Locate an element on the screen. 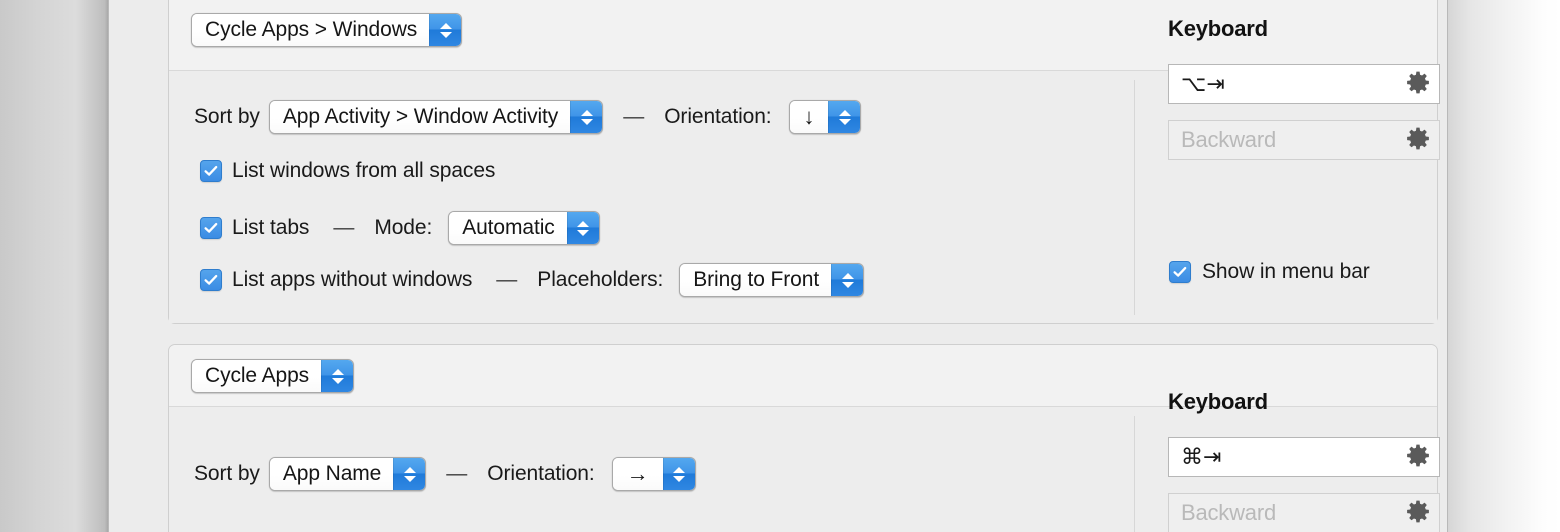 The width and height of the screenshot is (1560, 532). placeholders-popup: Bring to Front is located at coordinates (772, 280).